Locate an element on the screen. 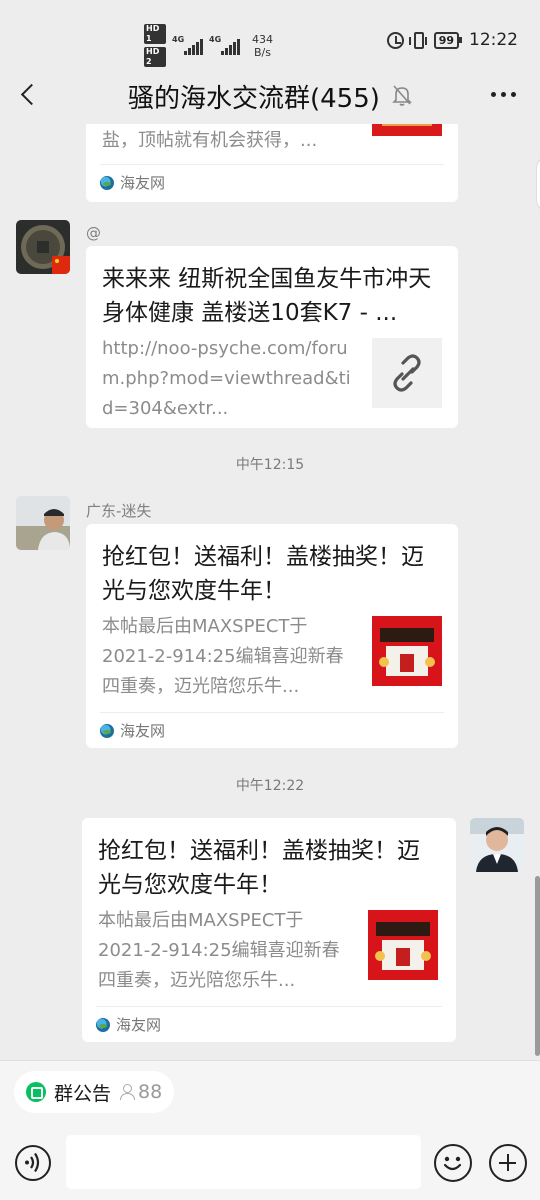  network-speed: 434 B/s is located at coordinates (262, 46).